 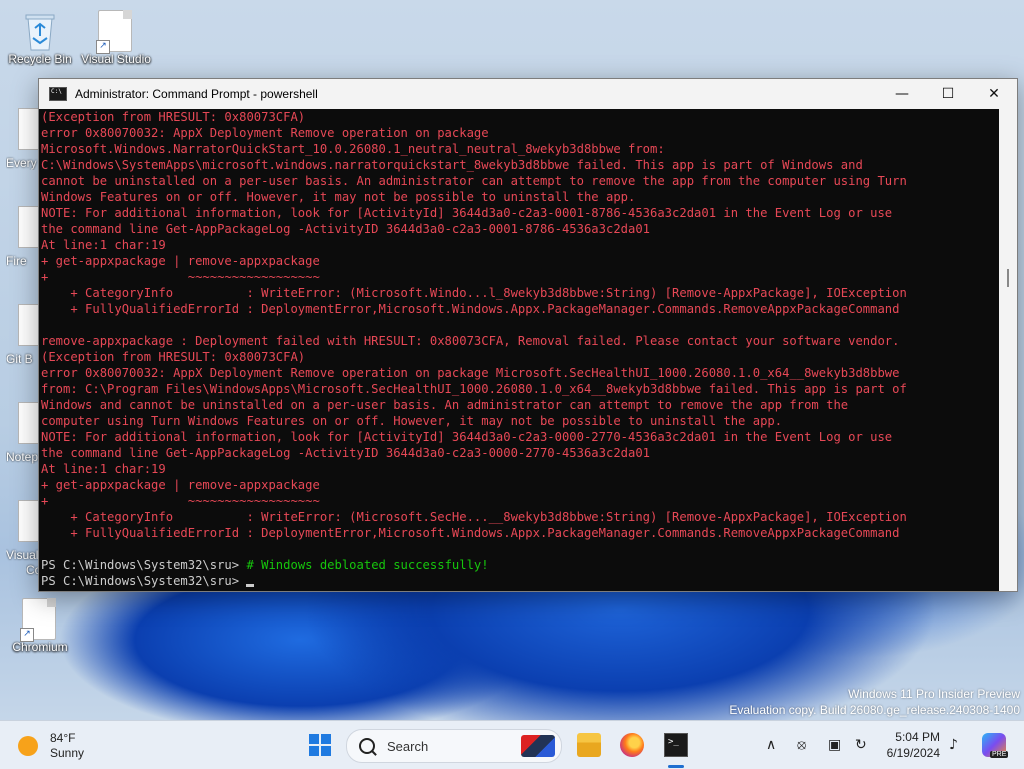 I want to click on recycle-bin-icon, so click(x=40, y=31).